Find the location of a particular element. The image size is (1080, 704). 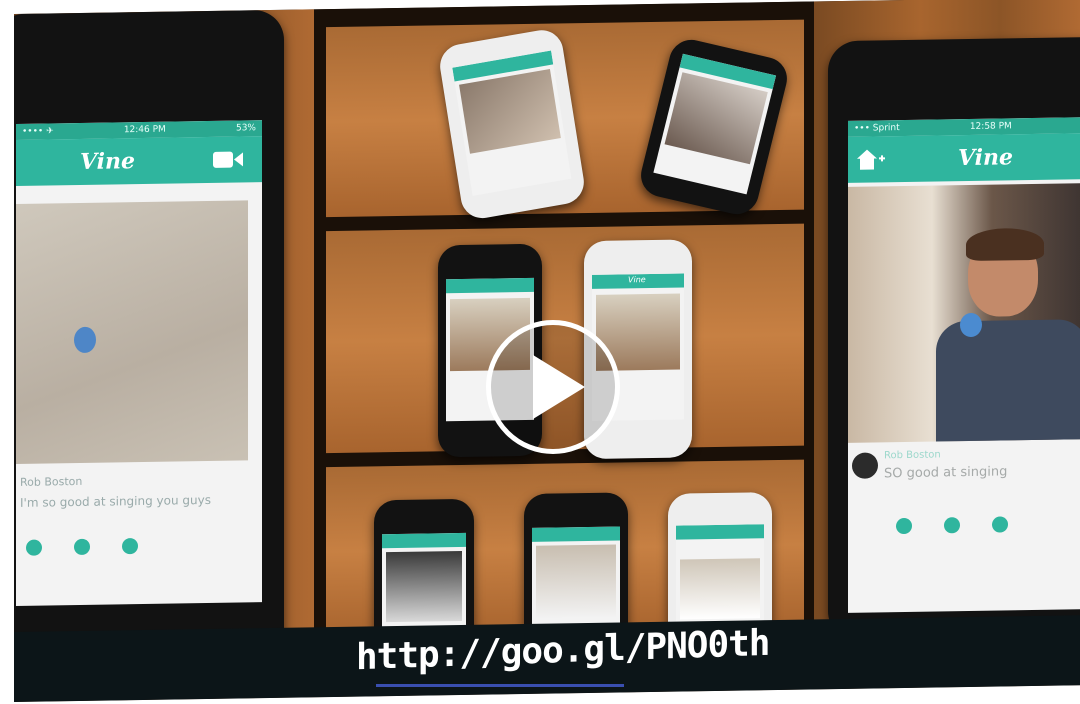

home-icon is located at coordinates (871, 161).